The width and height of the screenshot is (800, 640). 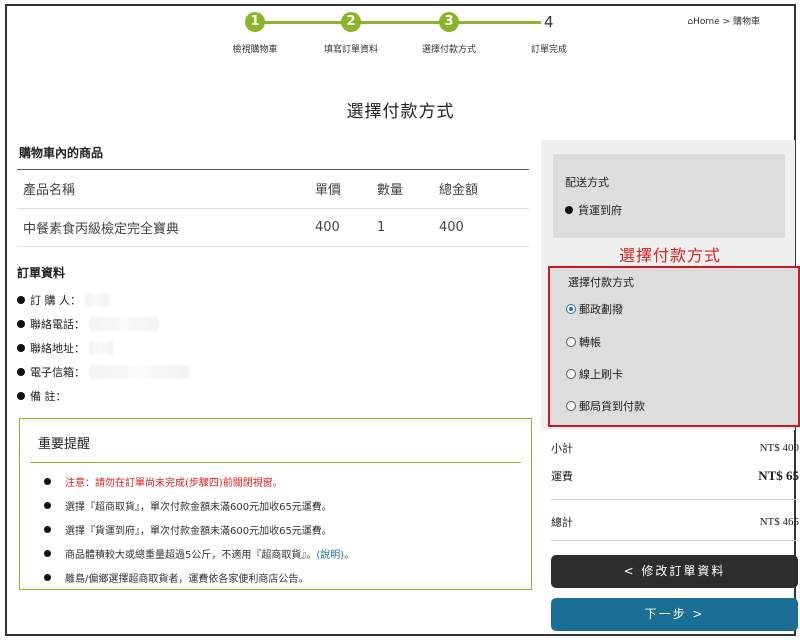 What do you see at coordinates (55, 300) in the screenshot?
I see `field-label: 訂 購 人：` at bounding box center [55, 300].